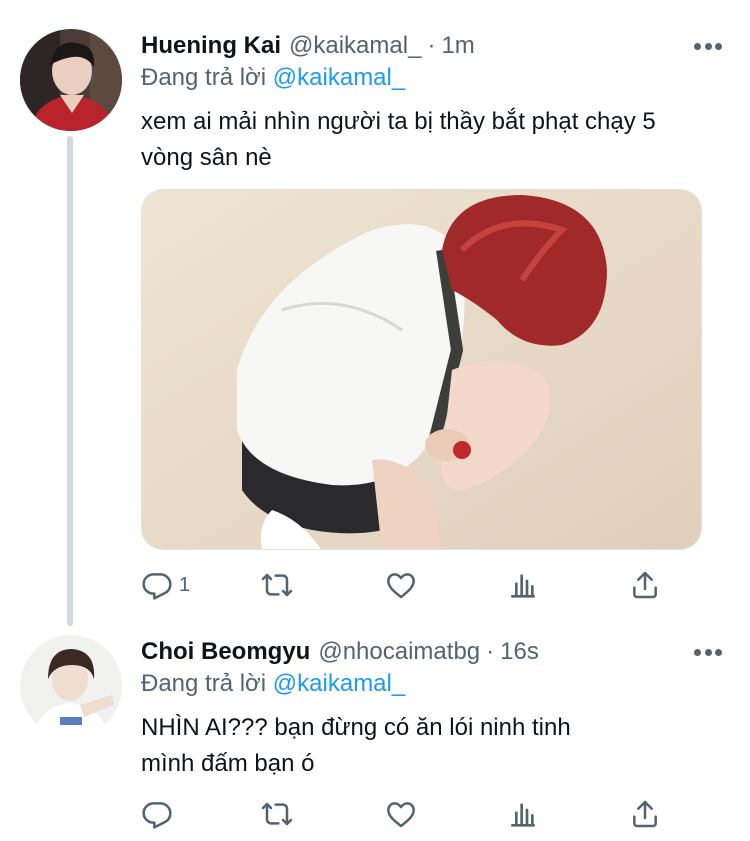  What do you see at coordinates (519, 652) in the screenshot?
I see `timestamp: 16s` at bounding box center [519, 652].